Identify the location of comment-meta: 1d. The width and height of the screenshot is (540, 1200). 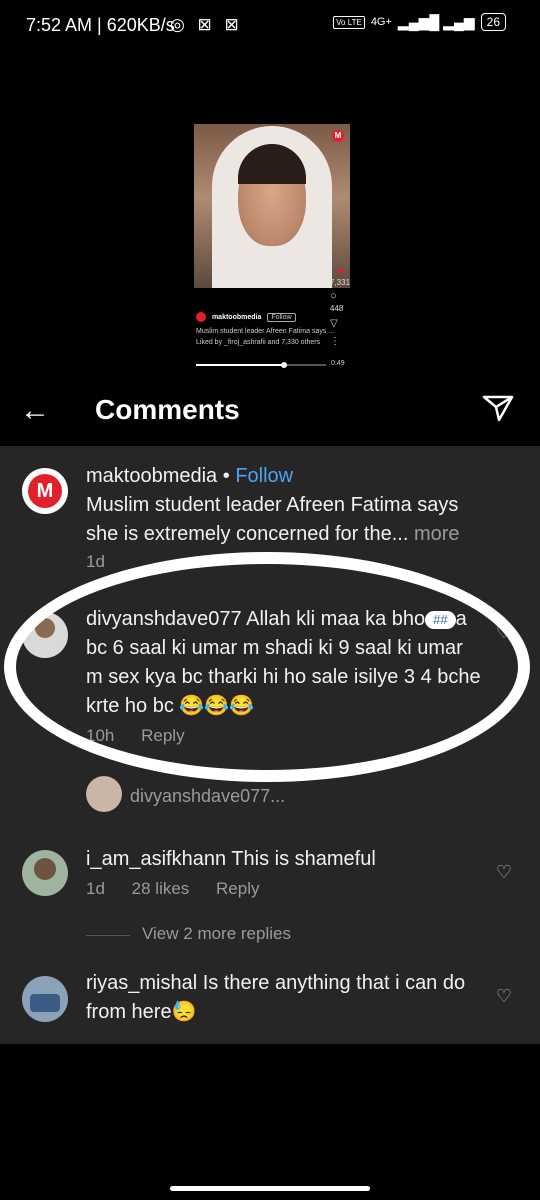
(106, 562).